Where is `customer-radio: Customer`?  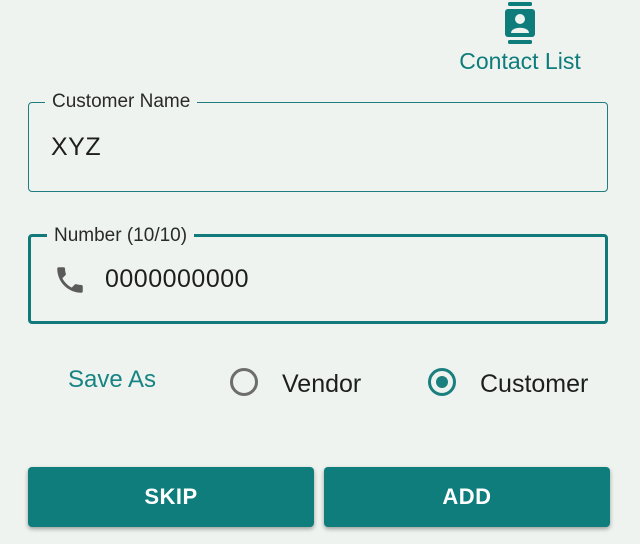 customer-radio: Customer is located at coordinates (518, 386).